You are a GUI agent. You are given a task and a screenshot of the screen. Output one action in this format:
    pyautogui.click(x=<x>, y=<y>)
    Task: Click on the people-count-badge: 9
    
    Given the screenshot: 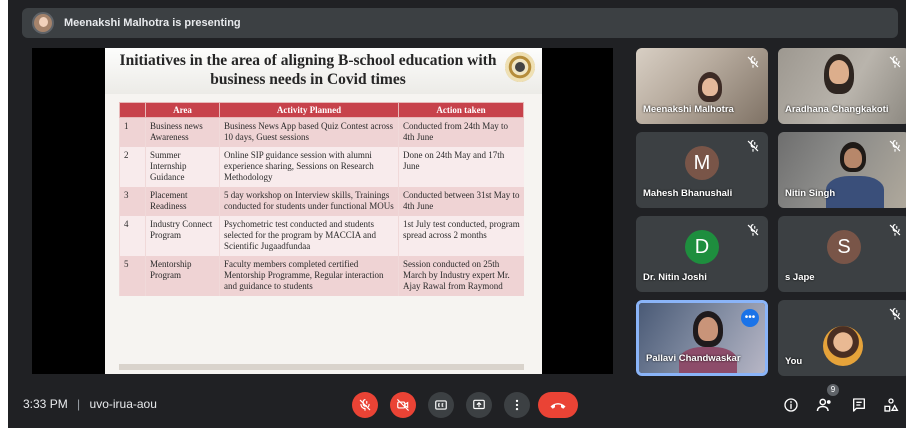 What is the action you would take?
    pyautogui.click(x=833, y=390)
    